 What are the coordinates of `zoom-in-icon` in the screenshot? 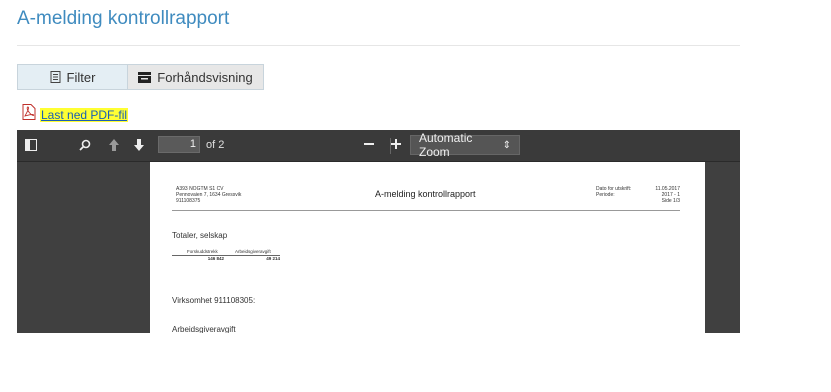 It's located at (396, 144).